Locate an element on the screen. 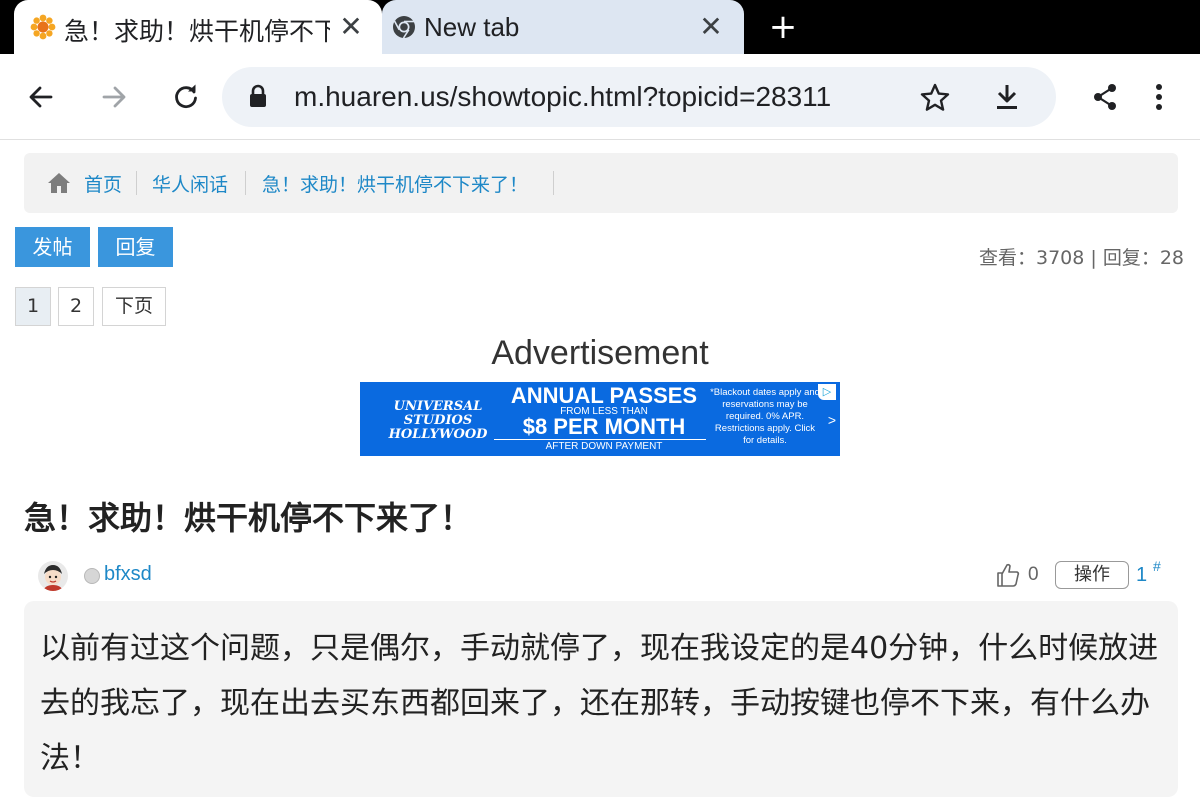 This screenshot has height=812, width=1200. breadcrumb: 首页 华人闲话 急！求助！烘干机停不下来了！ is located at coordinates (601, 183).